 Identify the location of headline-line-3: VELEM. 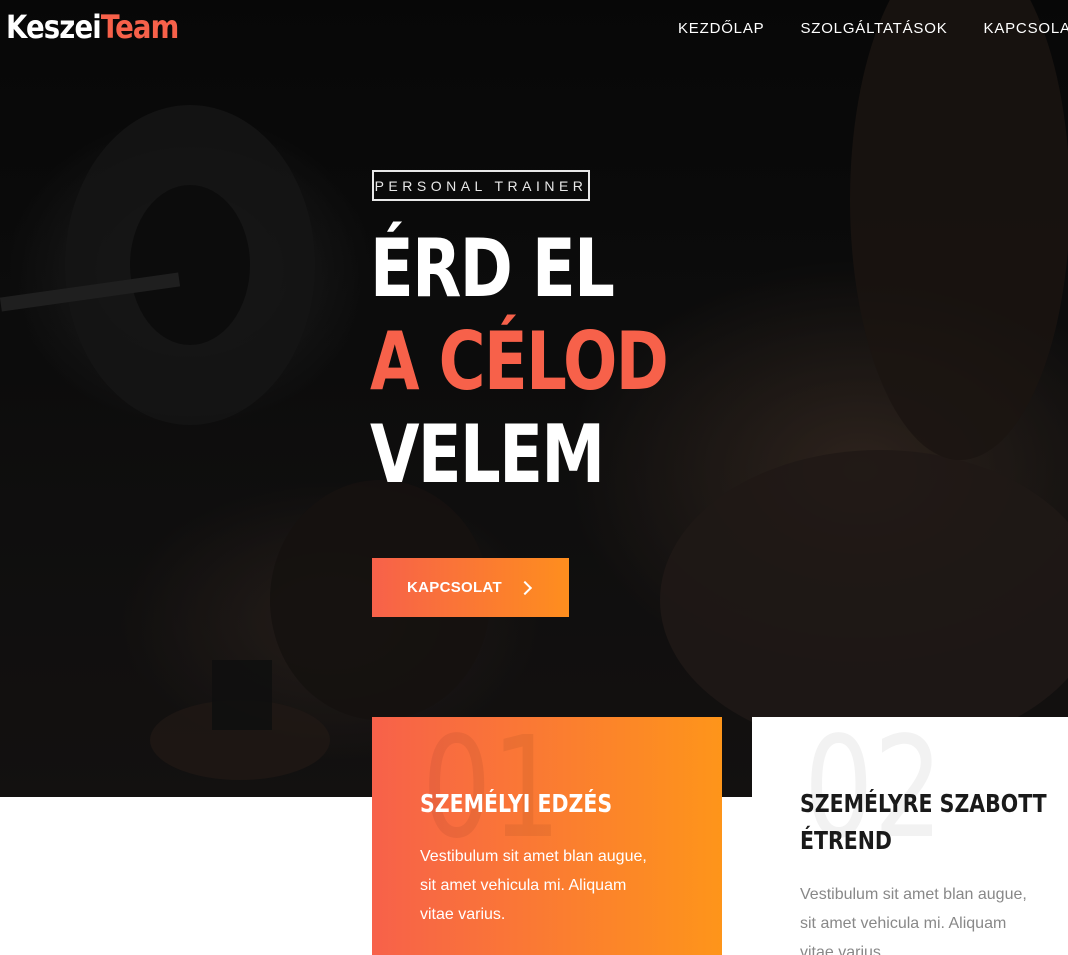
(487, 454).